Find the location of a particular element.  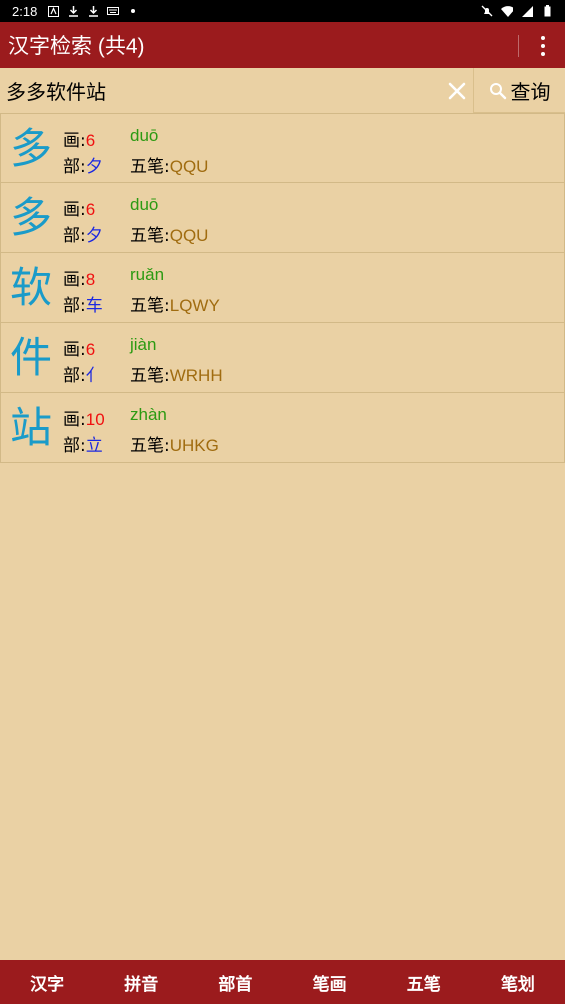

pinyin-value: ruǎn is located at coordinates (147, 274).